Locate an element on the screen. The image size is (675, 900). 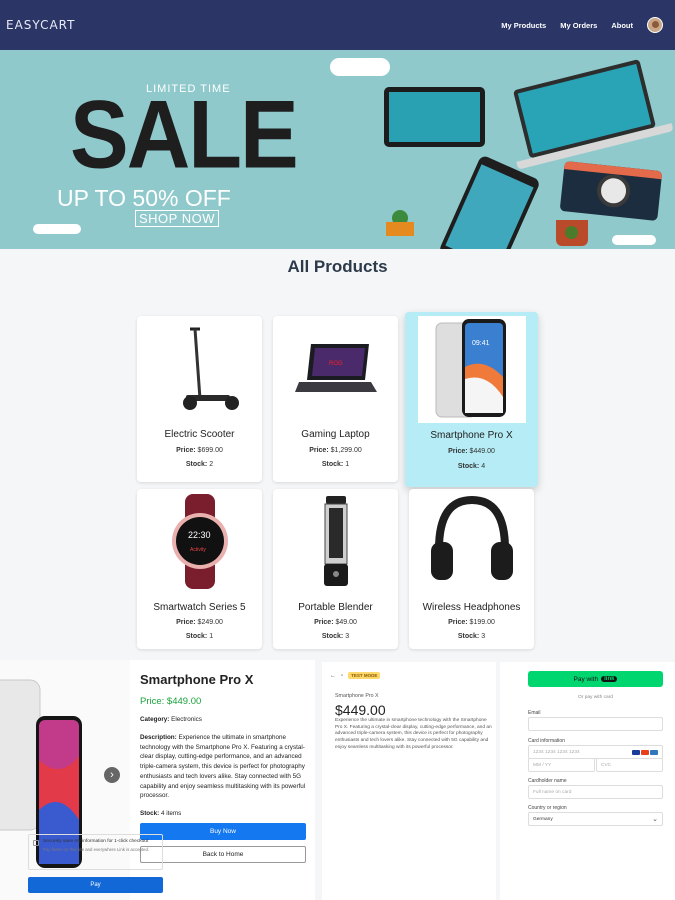
card-brands-icon is located at coordinates (645, 752).